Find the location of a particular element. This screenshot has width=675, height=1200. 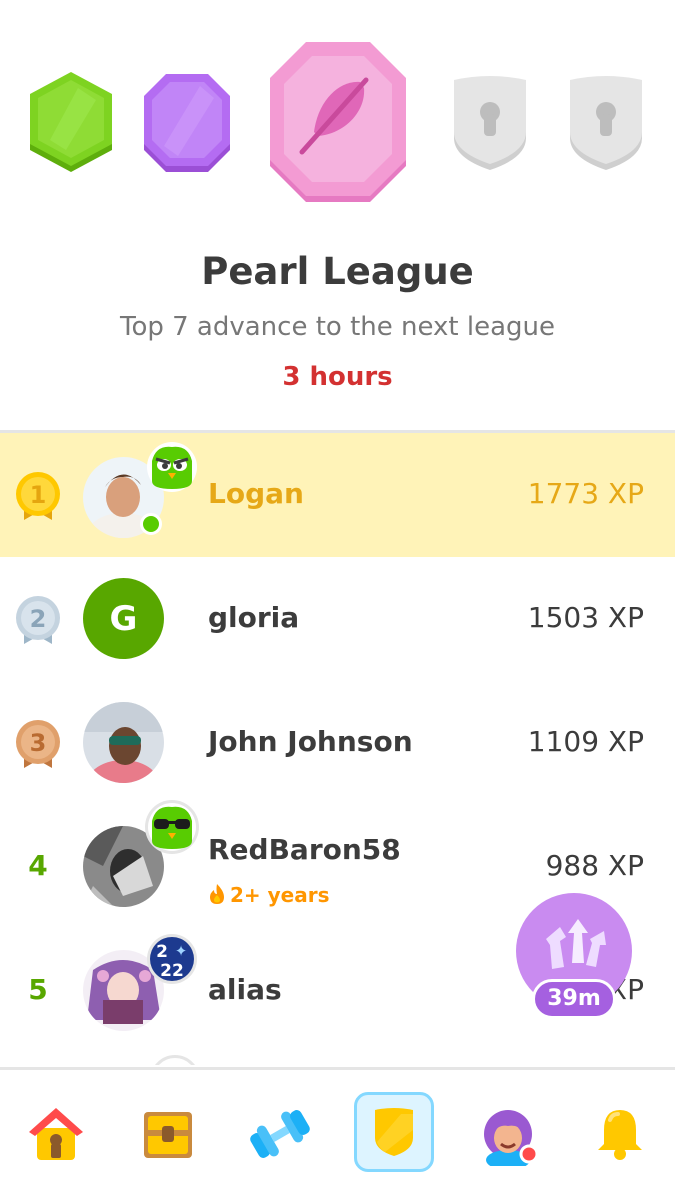

house-icon is located at coordinates (56, 1134).